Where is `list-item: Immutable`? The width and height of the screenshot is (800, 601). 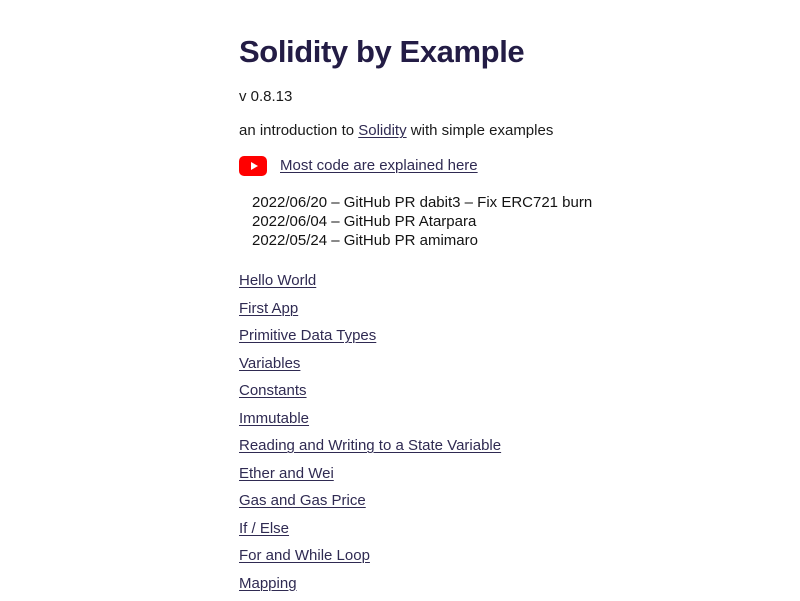 list-item: Immutable is located at coordinates (499, 423).